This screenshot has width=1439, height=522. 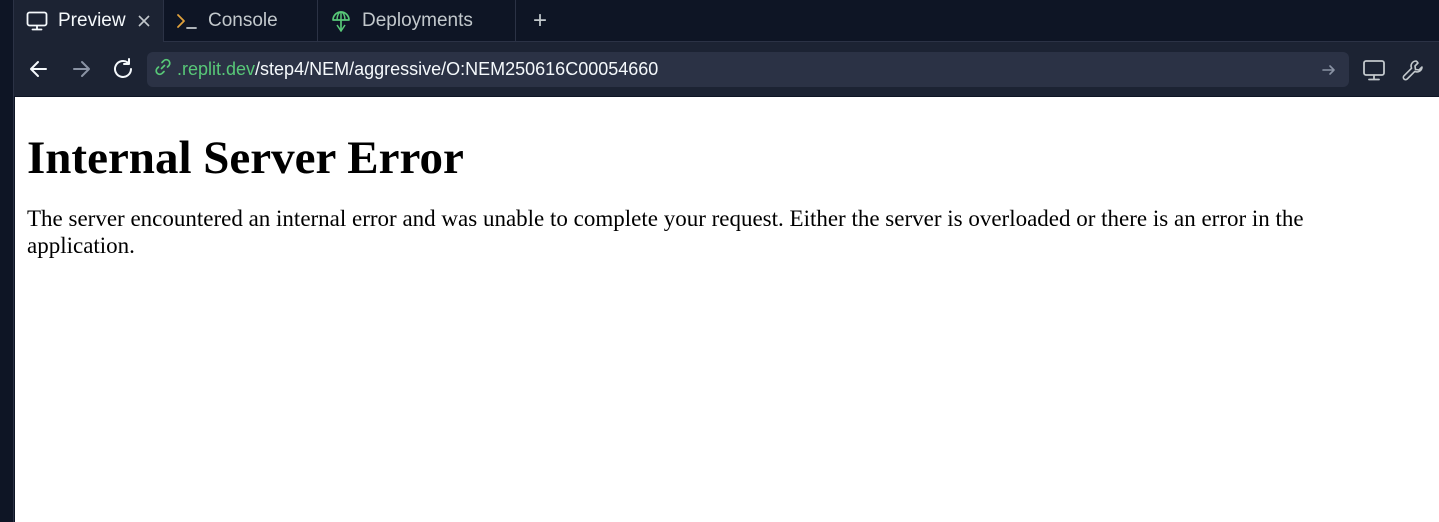 I want to click on link-icon, so click(x=163, y=69).